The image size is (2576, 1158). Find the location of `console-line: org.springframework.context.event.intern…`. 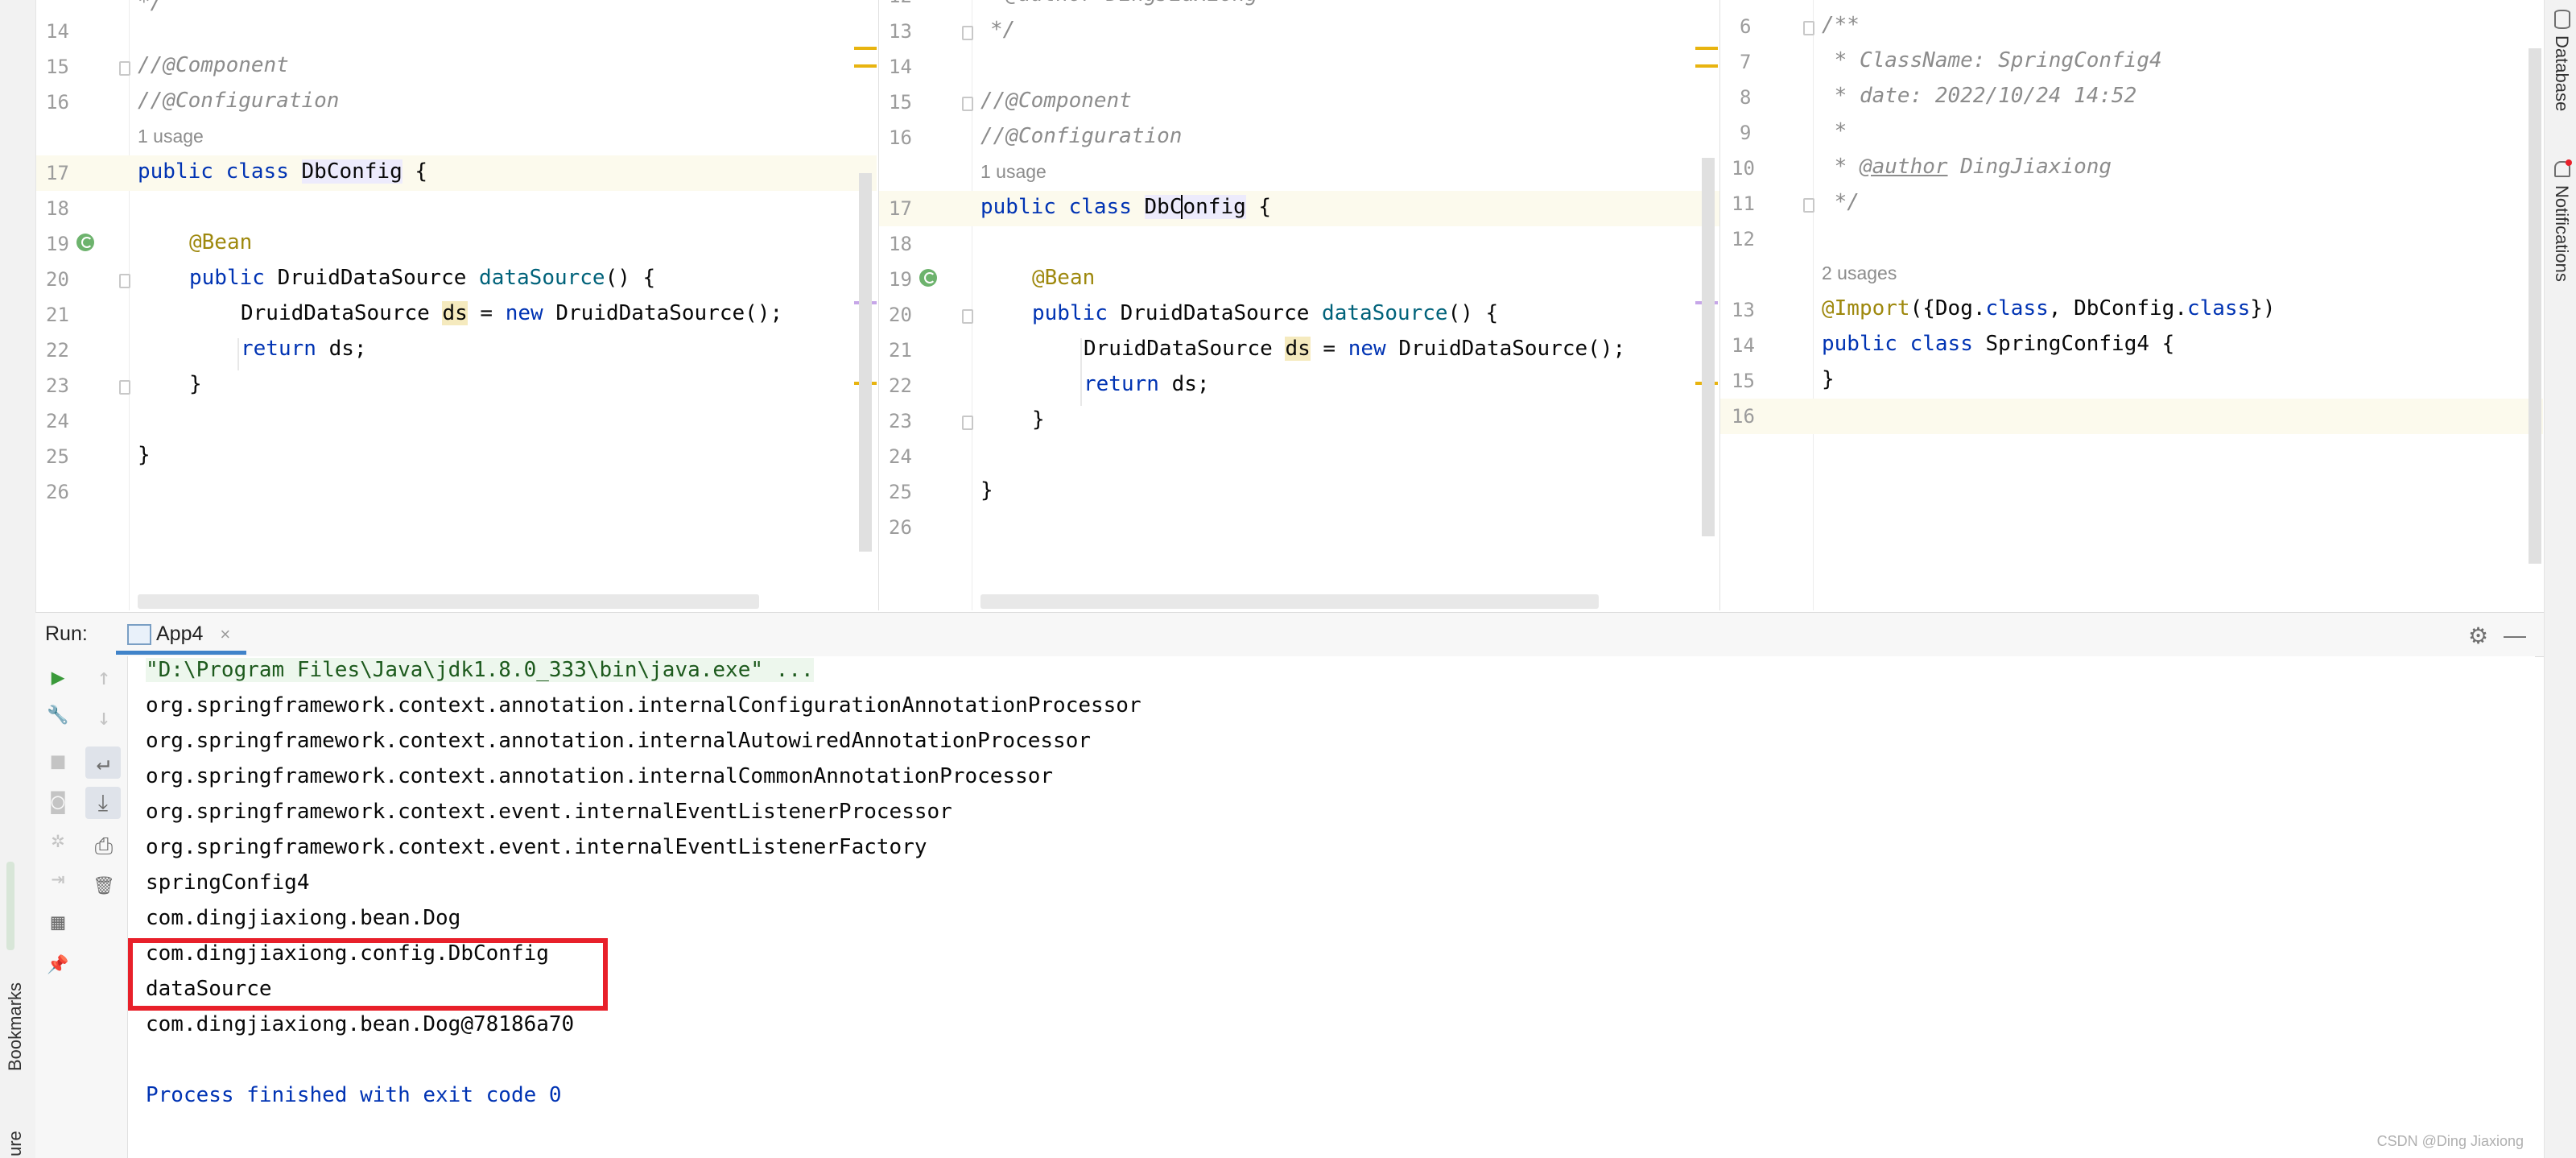

console-line: org.springframework.context.event.intern… is located at coordinates (536, 847).